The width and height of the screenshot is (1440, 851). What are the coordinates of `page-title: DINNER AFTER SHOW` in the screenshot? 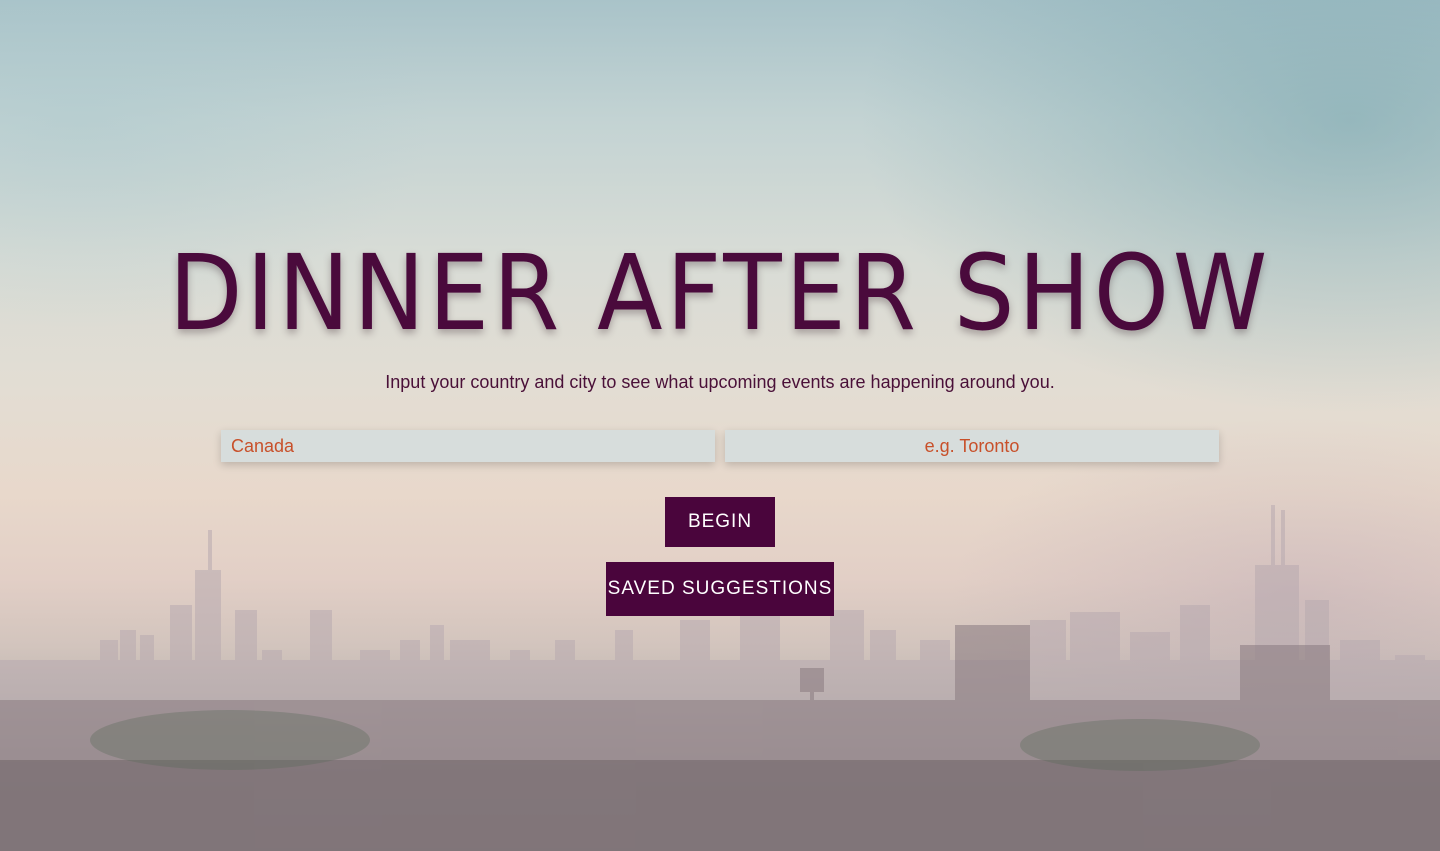 It's located at (720, 293).